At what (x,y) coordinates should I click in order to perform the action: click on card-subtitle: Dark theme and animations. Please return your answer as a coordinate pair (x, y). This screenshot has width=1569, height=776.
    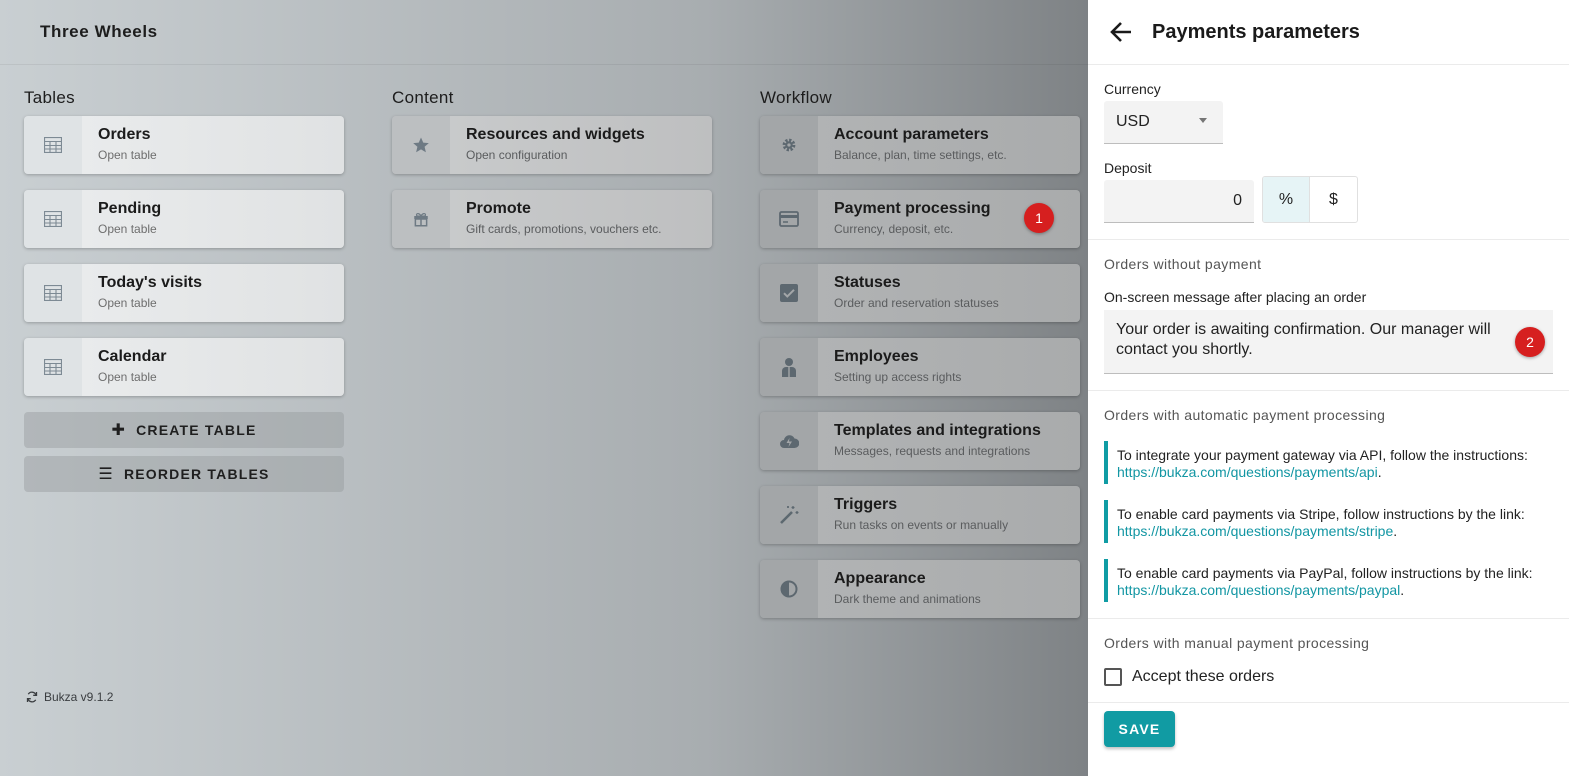
    Looking at the image, I should click on (907, 599).